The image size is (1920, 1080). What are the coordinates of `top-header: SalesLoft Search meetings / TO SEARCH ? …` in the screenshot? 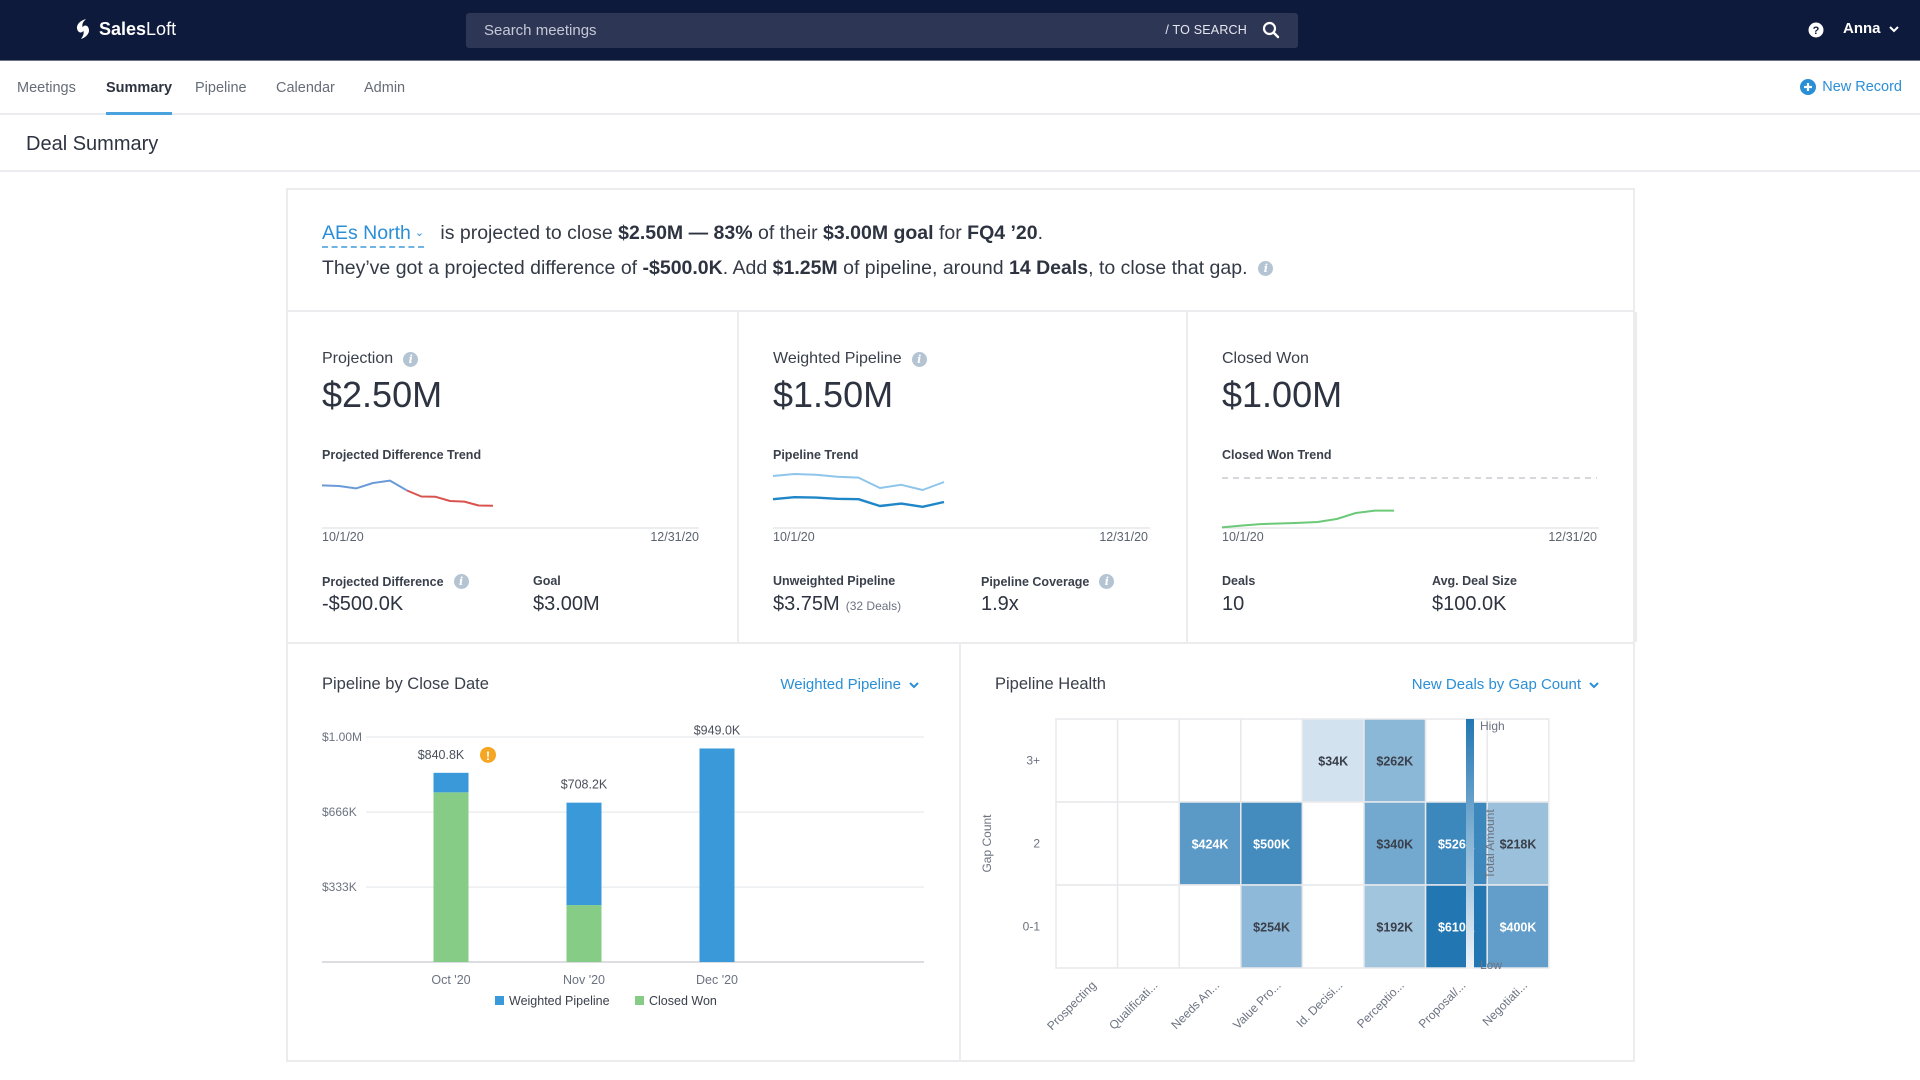 It's located at (960, 30).